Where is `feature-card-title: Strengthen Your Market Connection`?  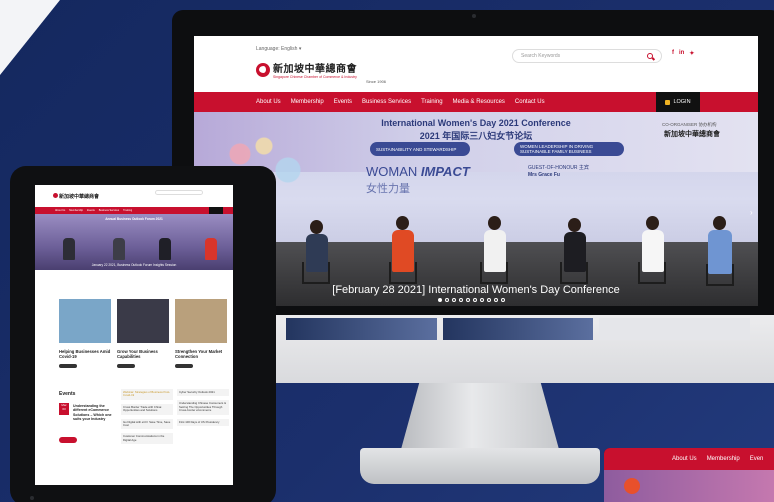
feature-card-title: Strengthen Your Market Connection is located at coordinates (199, 354).